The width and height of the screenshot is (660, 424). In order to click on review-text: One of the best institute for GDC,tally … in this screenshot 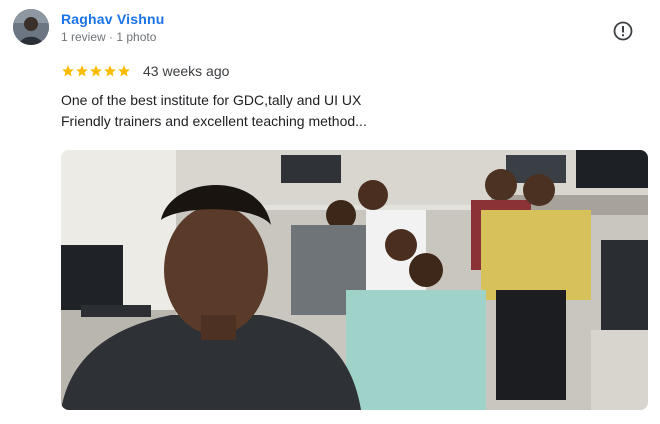, I will do `click(341, 111)`.